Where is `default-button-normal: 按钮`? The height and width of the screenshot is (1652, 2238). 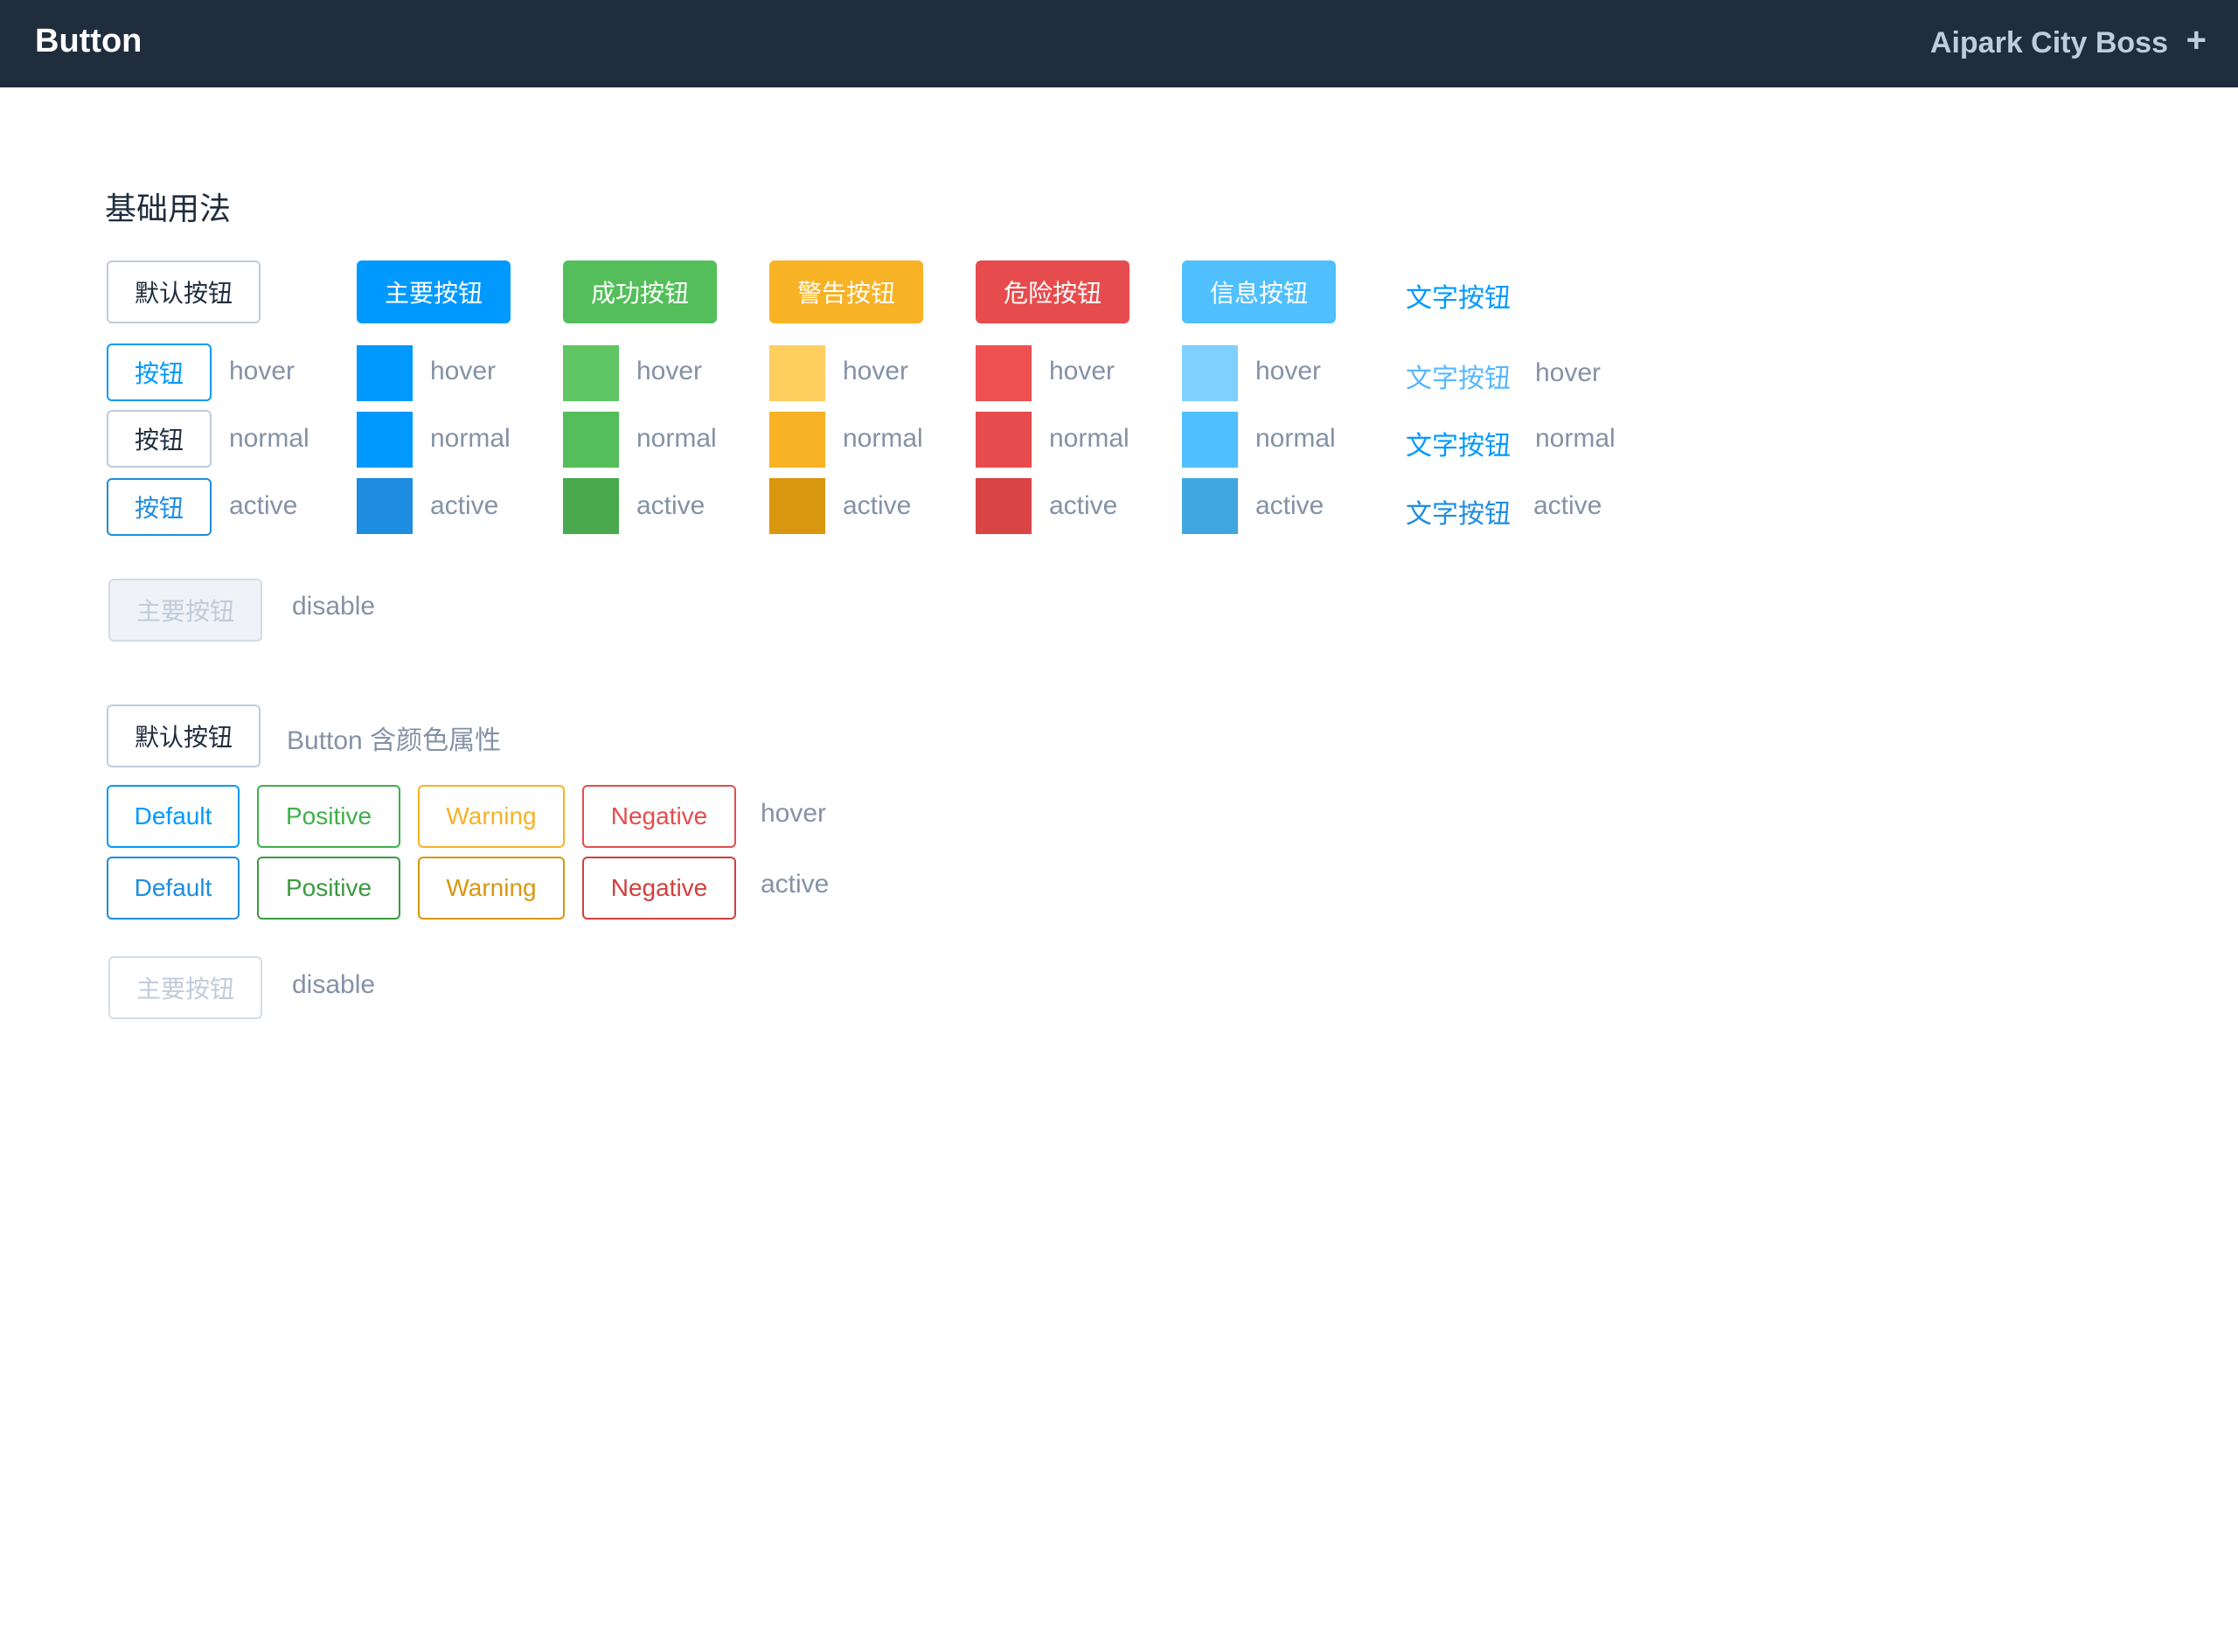
default-button-normal: 按钮 is located at coordinates (159, 439).